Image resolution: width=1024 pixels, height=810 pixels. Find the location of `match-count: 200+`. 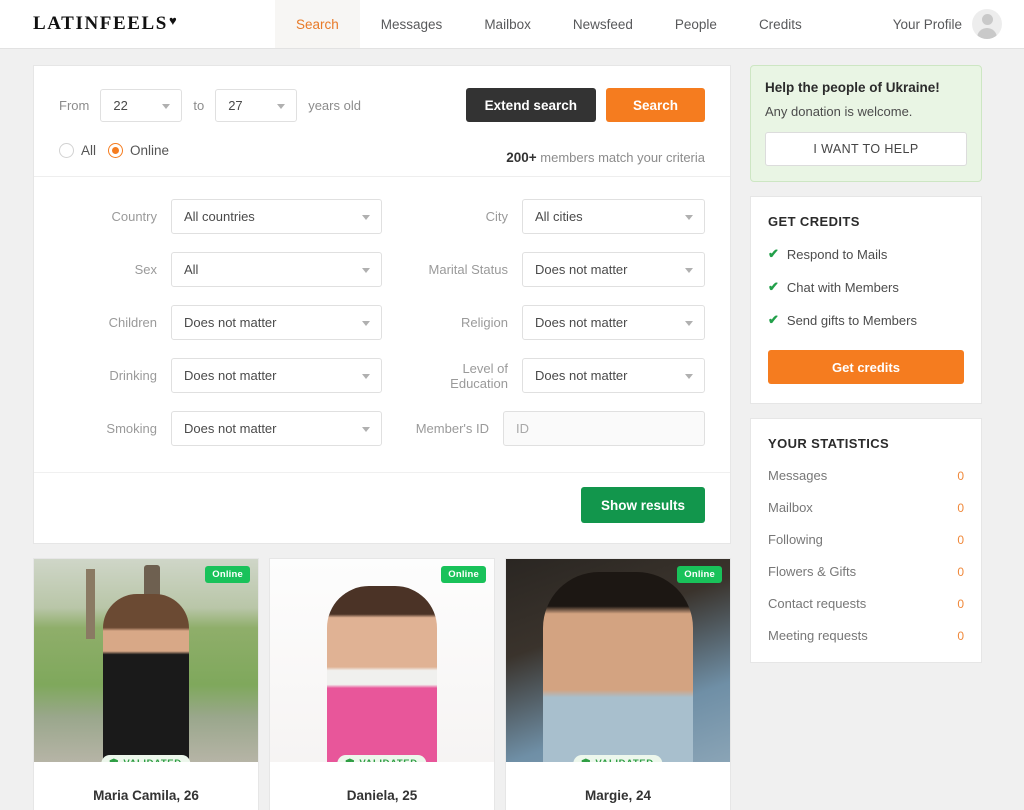

match-count: 200+ is located at coordinates (521, 157).